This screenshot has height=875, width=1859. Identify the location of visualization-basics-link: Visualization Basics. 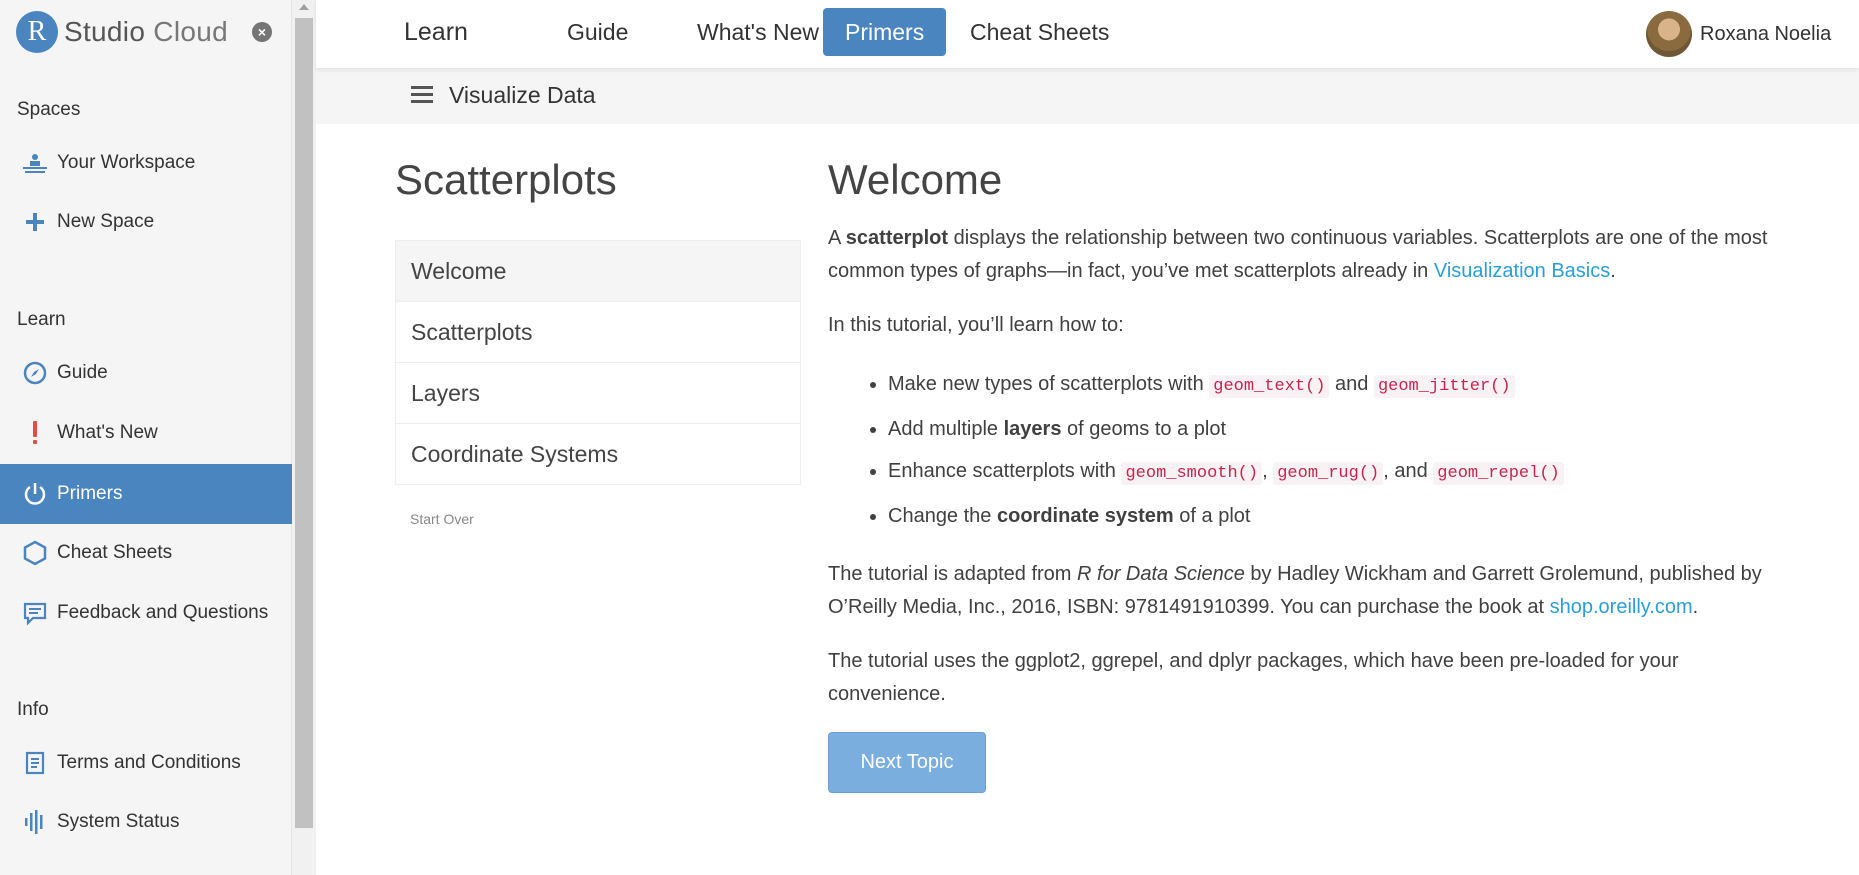
(1522, 271).